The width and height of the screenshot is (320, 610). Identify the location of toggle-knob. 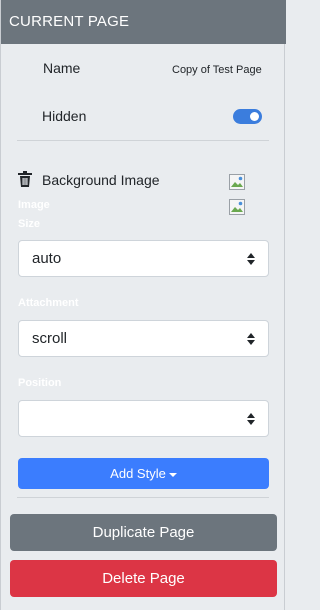
(254, 116).